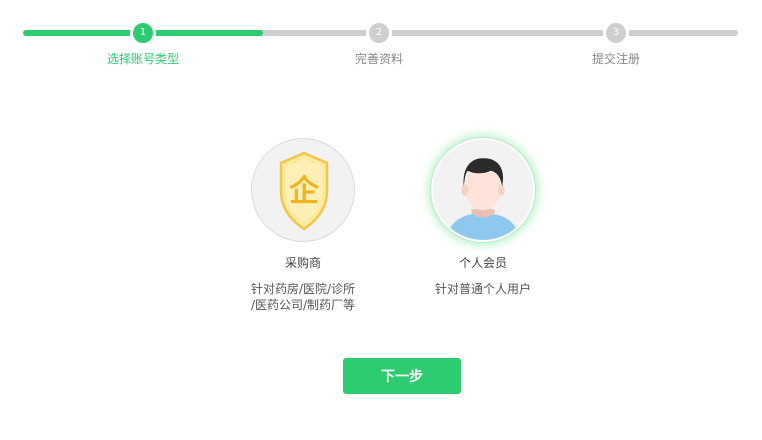 The image size is (762, 440). What do you see at coordinates (303, 305) in the screenshot?
I see `purchaser-description-line2: /医药公司/制药厂等` at bounding box center [303, 305].